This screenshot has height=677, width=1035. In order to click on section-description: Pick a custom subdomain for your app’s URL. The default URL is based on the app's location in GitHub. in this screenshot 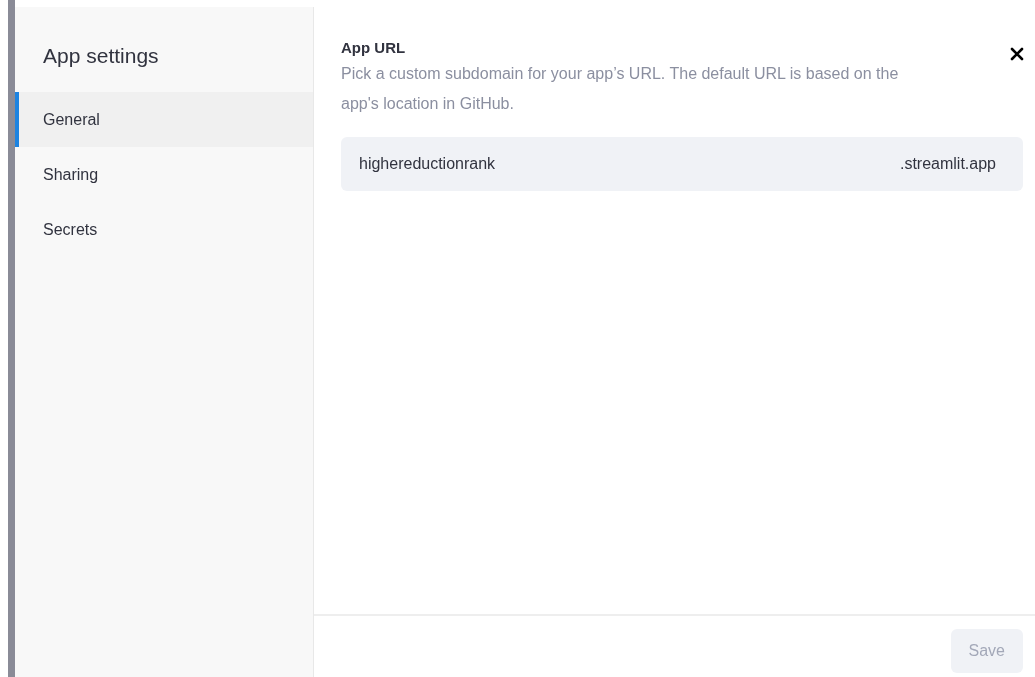, I will do `click(620, 89)`.